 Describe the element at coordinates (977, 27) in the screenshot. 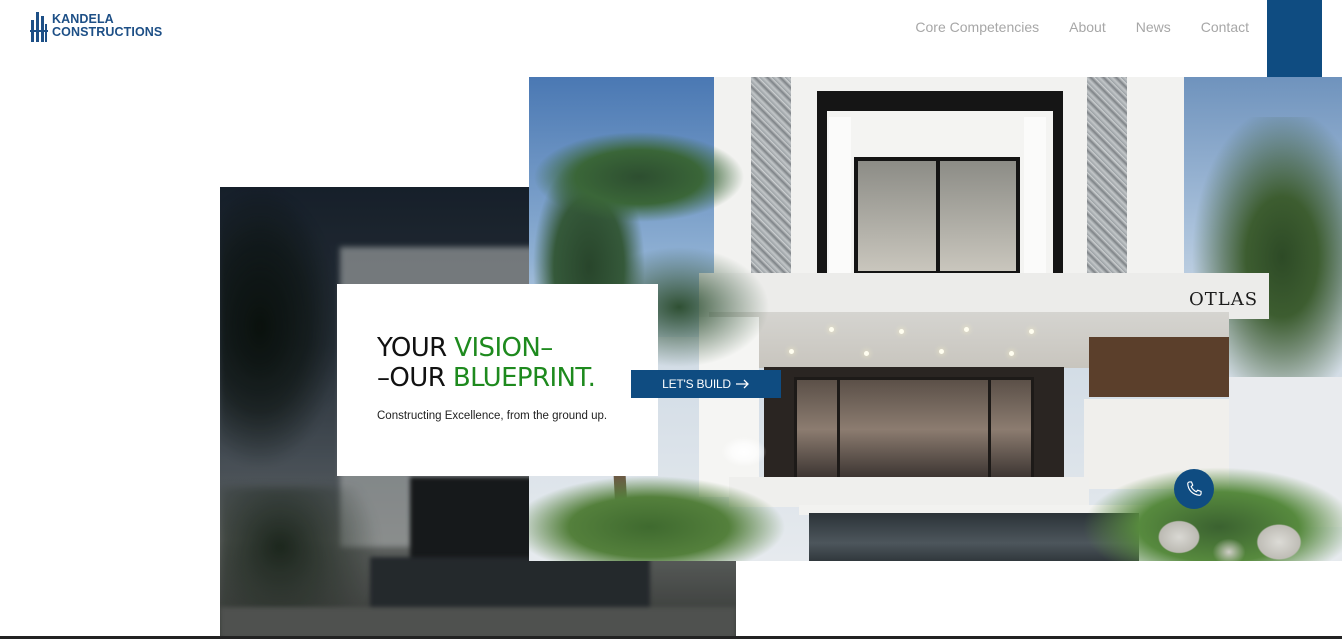

I see `nav-core-competencies: Core Competencies` at that location.